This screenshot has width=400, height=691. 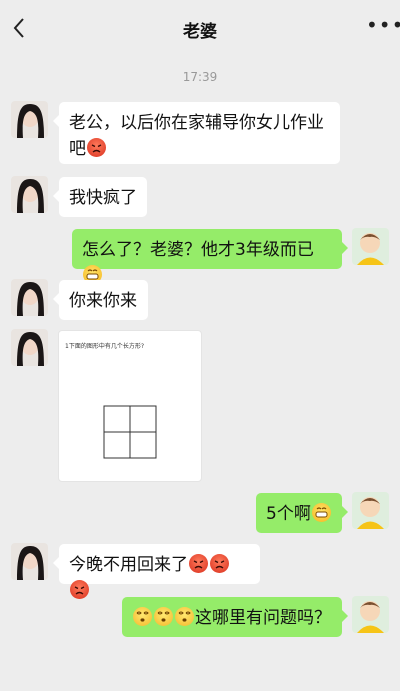 What do you see at coordinates (200, 77) in the screenshot?
I see `message-timestamp: 17:39` at bounding box center [200, 77].